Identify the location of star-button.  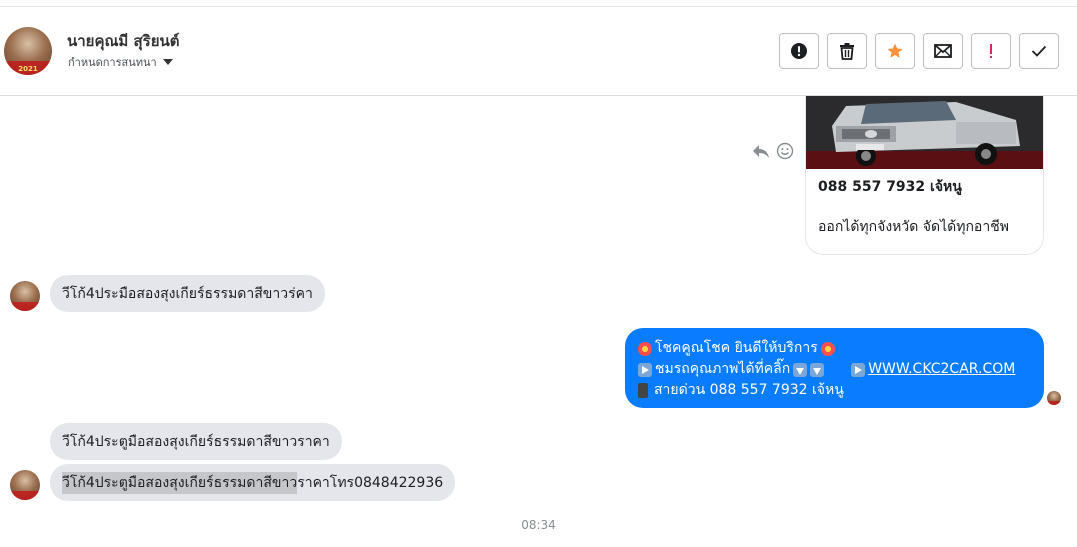
(895, 51).